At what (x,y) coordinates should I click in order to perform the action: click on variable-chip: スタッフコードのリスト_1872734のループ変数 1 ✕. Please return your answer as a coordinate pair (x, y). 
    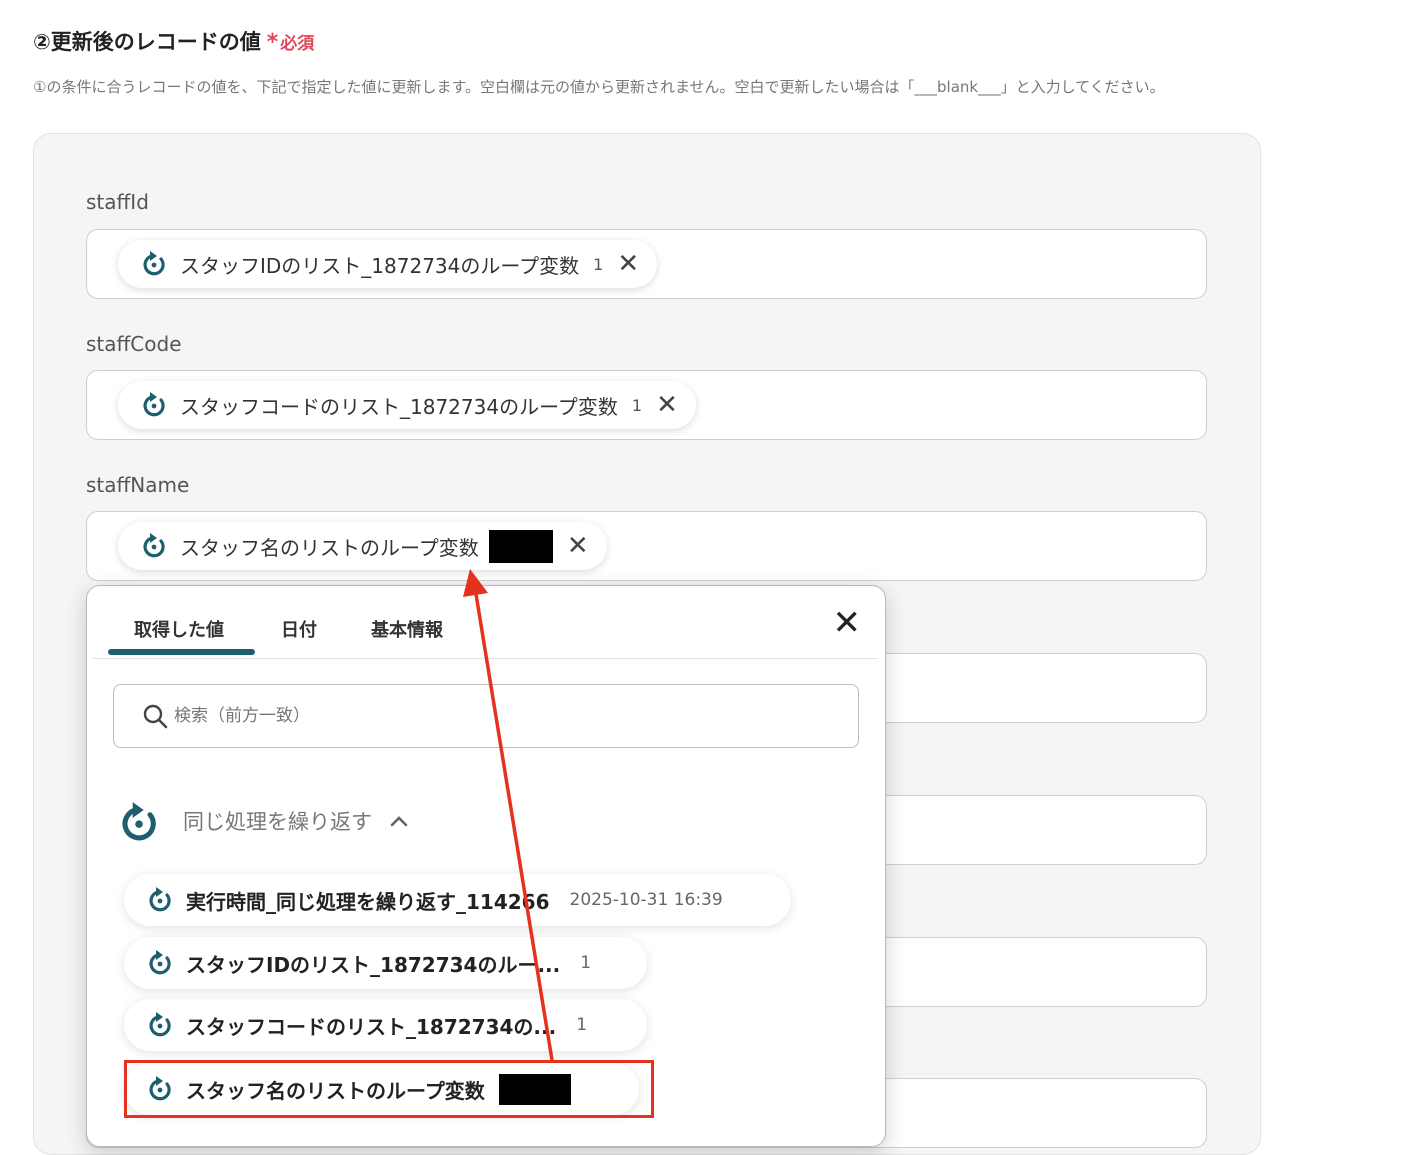
    Looking at the image, I should click on (407, 405).